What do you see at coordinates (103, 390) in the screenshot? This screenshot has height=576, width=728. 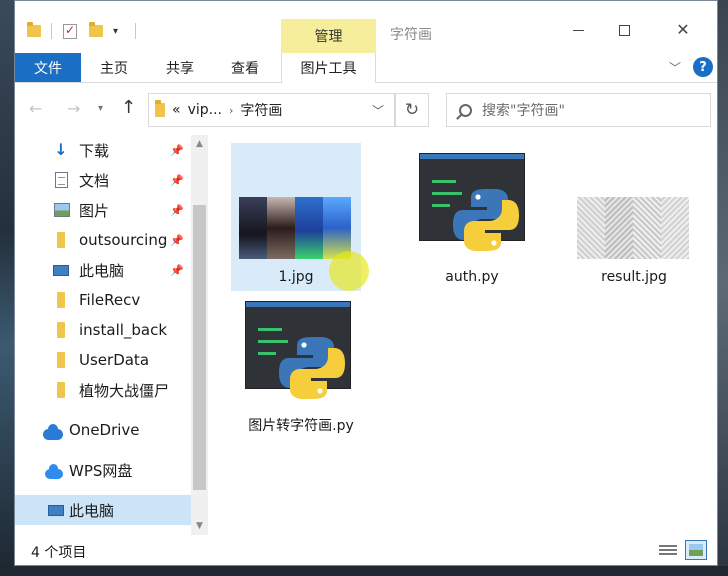 I see `sidebar-item-pvz: 植物大战僵尸` at bounding box center [103, 390].